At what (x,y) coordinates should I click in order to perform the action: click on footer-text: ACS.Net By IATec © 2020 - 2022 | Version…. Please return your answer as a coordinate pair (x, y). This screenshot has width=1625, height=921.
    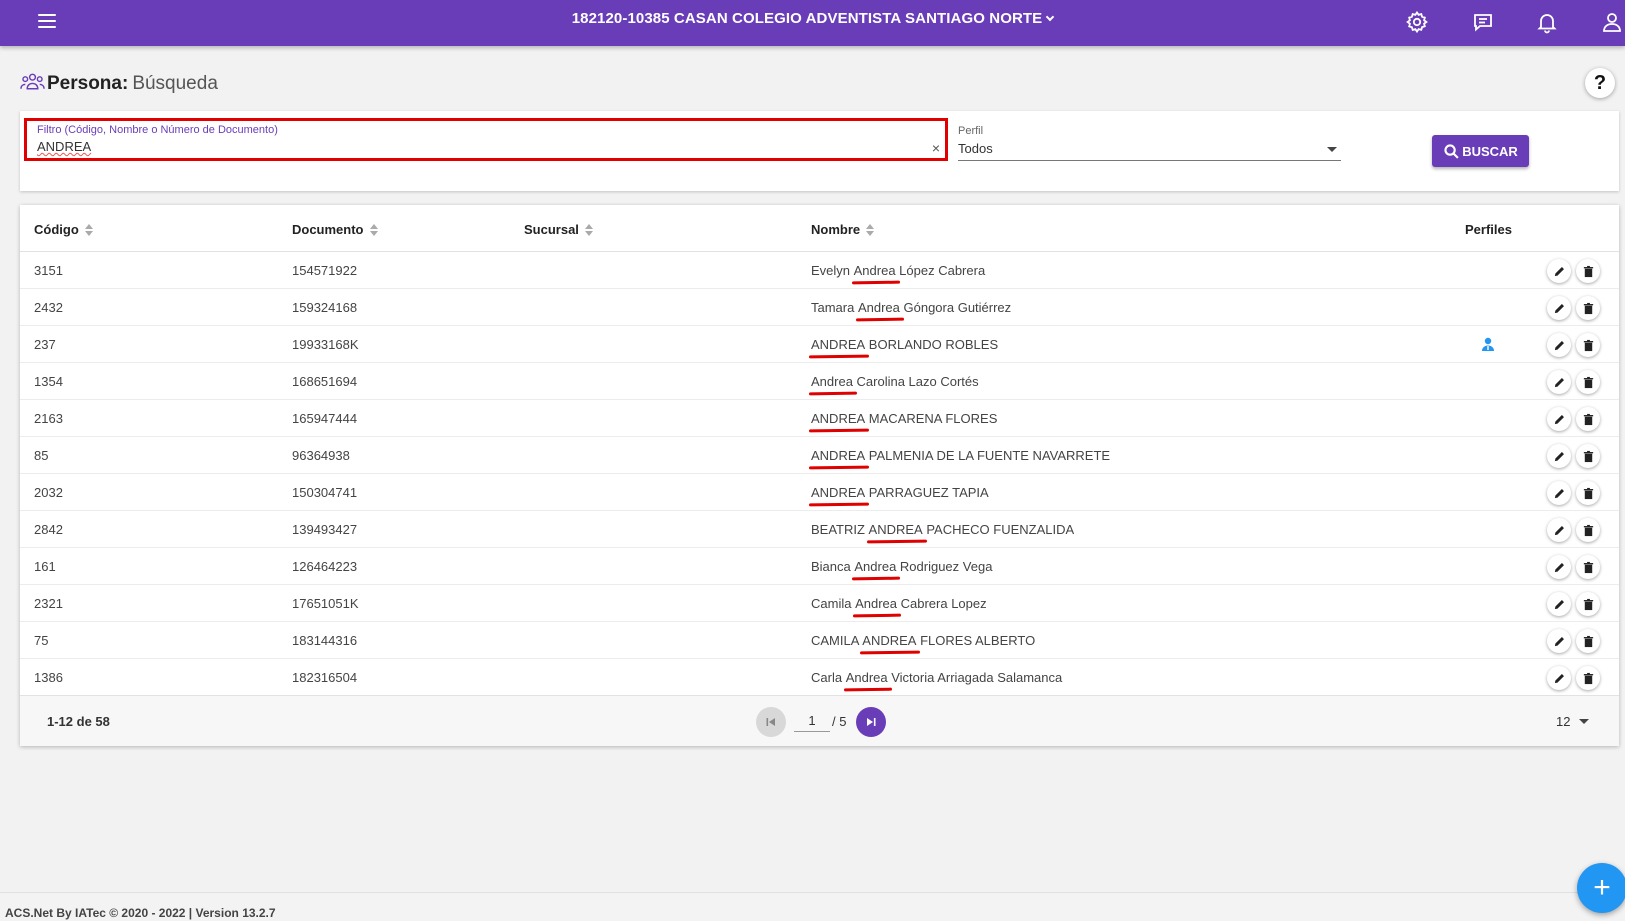
    Looking at the image, I should click on (140, 913).